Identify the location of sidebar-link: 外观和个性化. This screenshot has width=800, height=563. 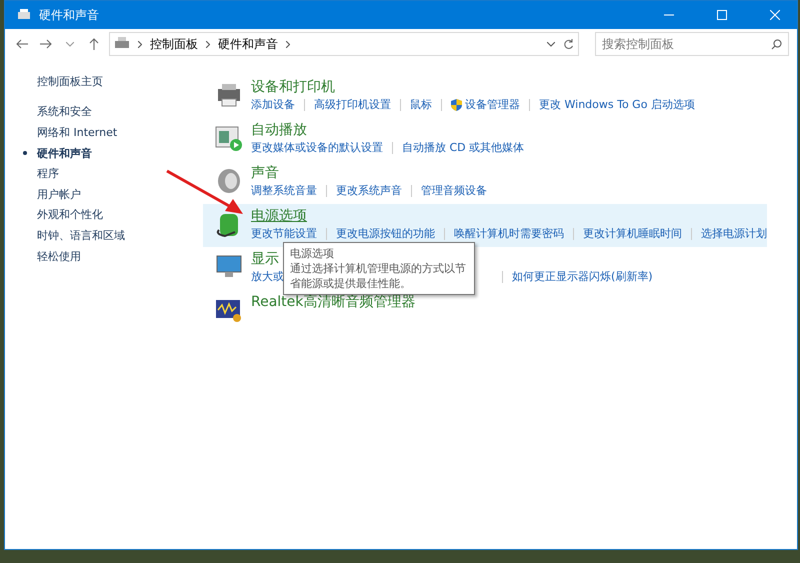
(70, 214).